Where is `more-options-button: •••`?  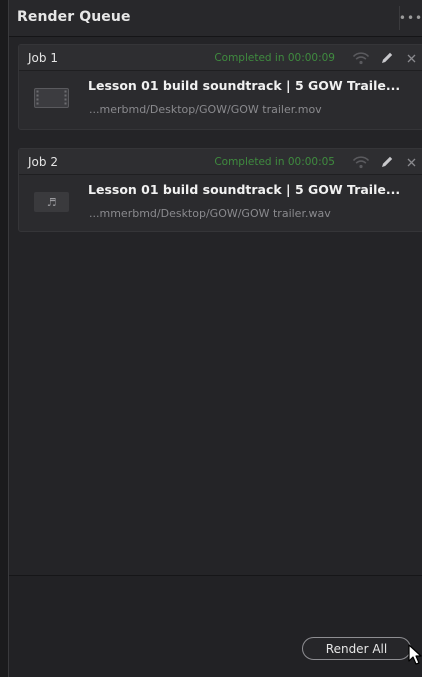
more-options-button: ••• is located at coordinates (410, 18).